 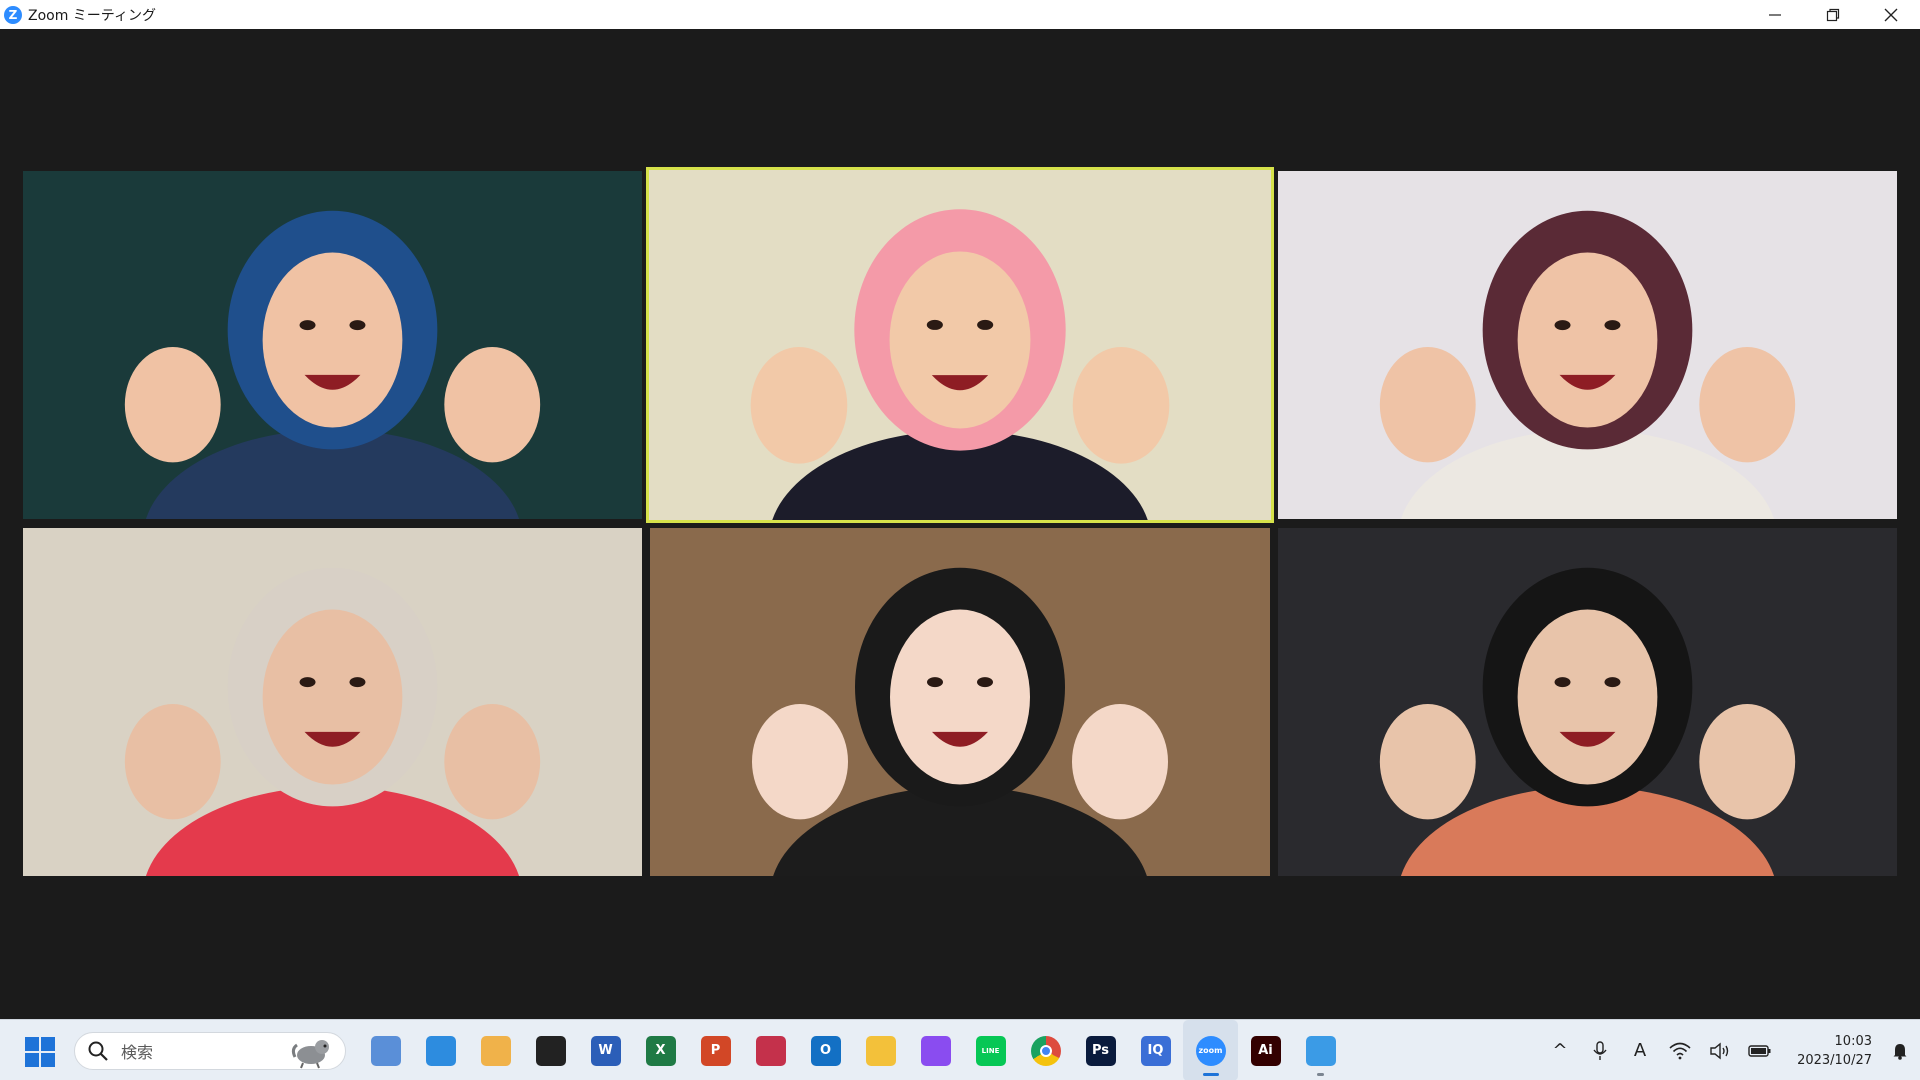 What do you see at coordinates (1834, 1060) in the screenshot?
I see `clock-date: 2023/10/27` at bounding box center [1834, 1060].